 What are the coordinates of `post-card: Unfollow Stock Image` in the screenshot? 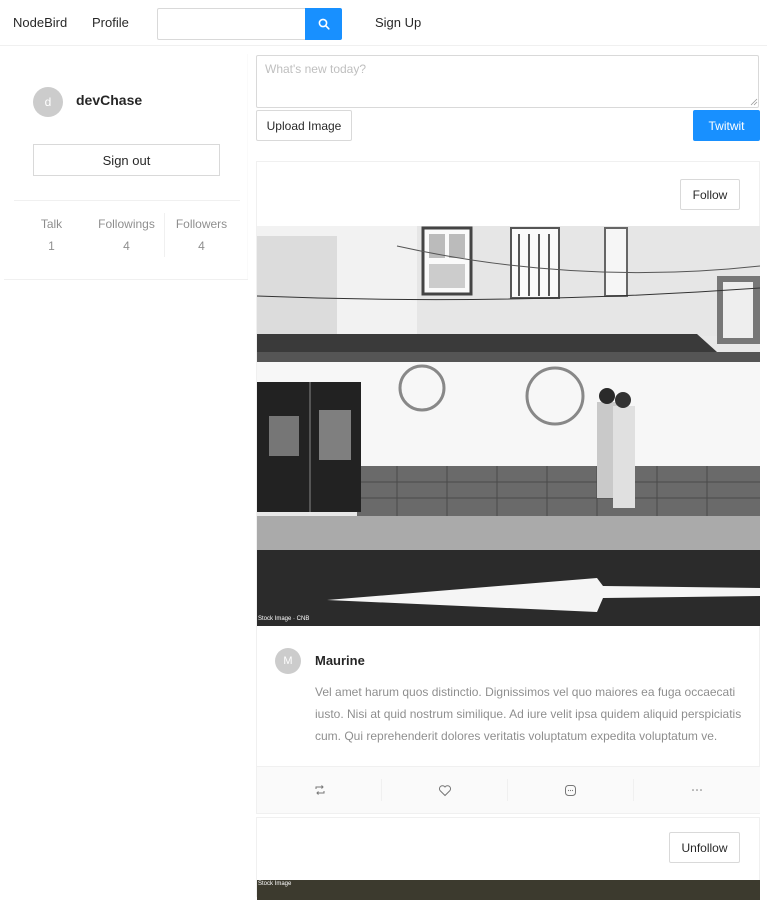 It's located at (508, 858).